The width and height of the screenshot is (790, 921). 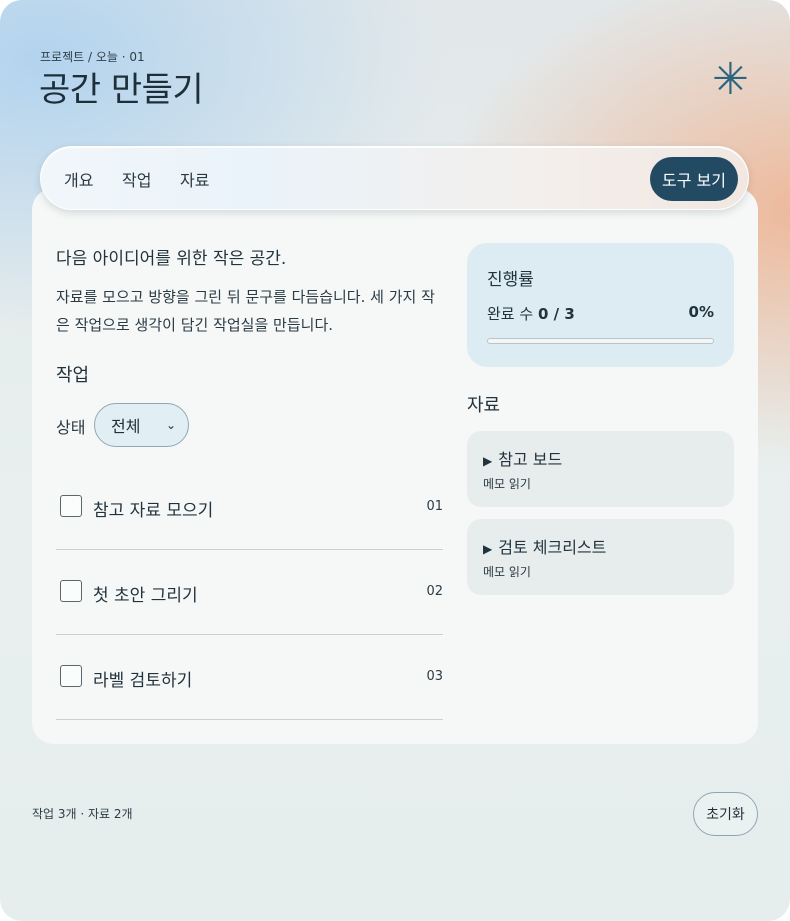 I want to click on footer-summary: 작업 3개 · 자료 2개, so click(x=82, y=814).